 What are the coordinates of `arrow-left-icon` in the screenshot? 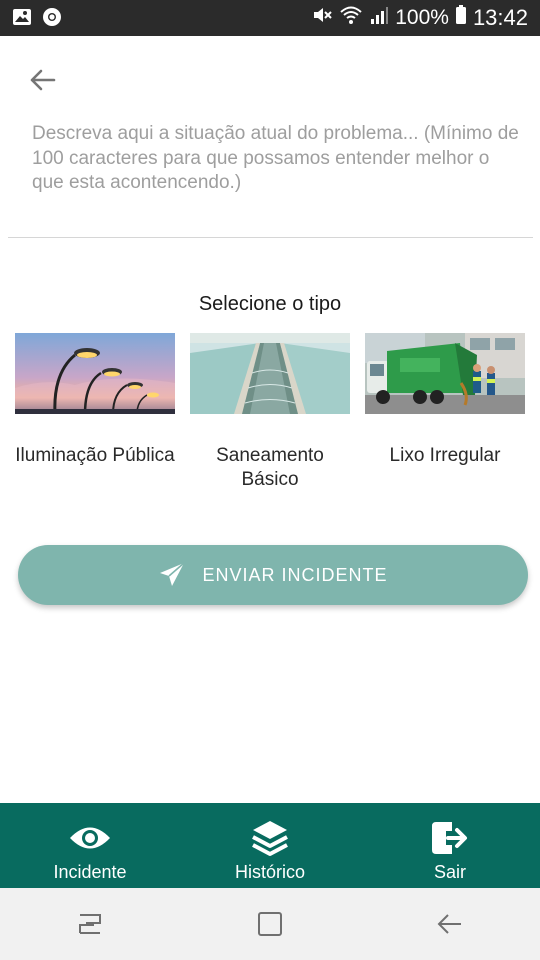 It's located at (43, 80).